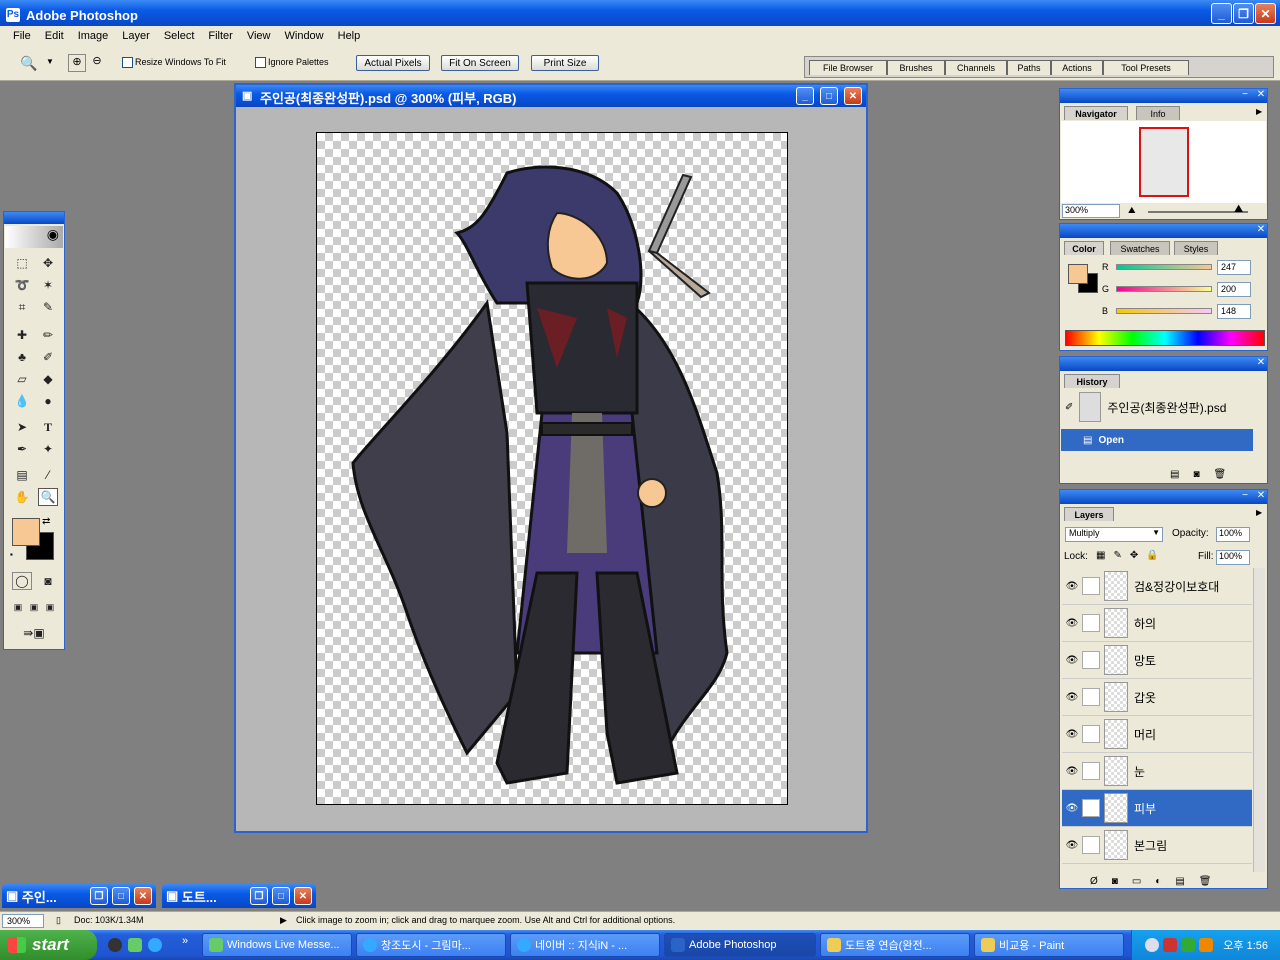 Image resolution: width=1280 pixels, height=960 pixels. What do you see at coordinates (1233, 557) in the screenshot?
I see `fill-field: 100%` at bounding box center [1233, 557].